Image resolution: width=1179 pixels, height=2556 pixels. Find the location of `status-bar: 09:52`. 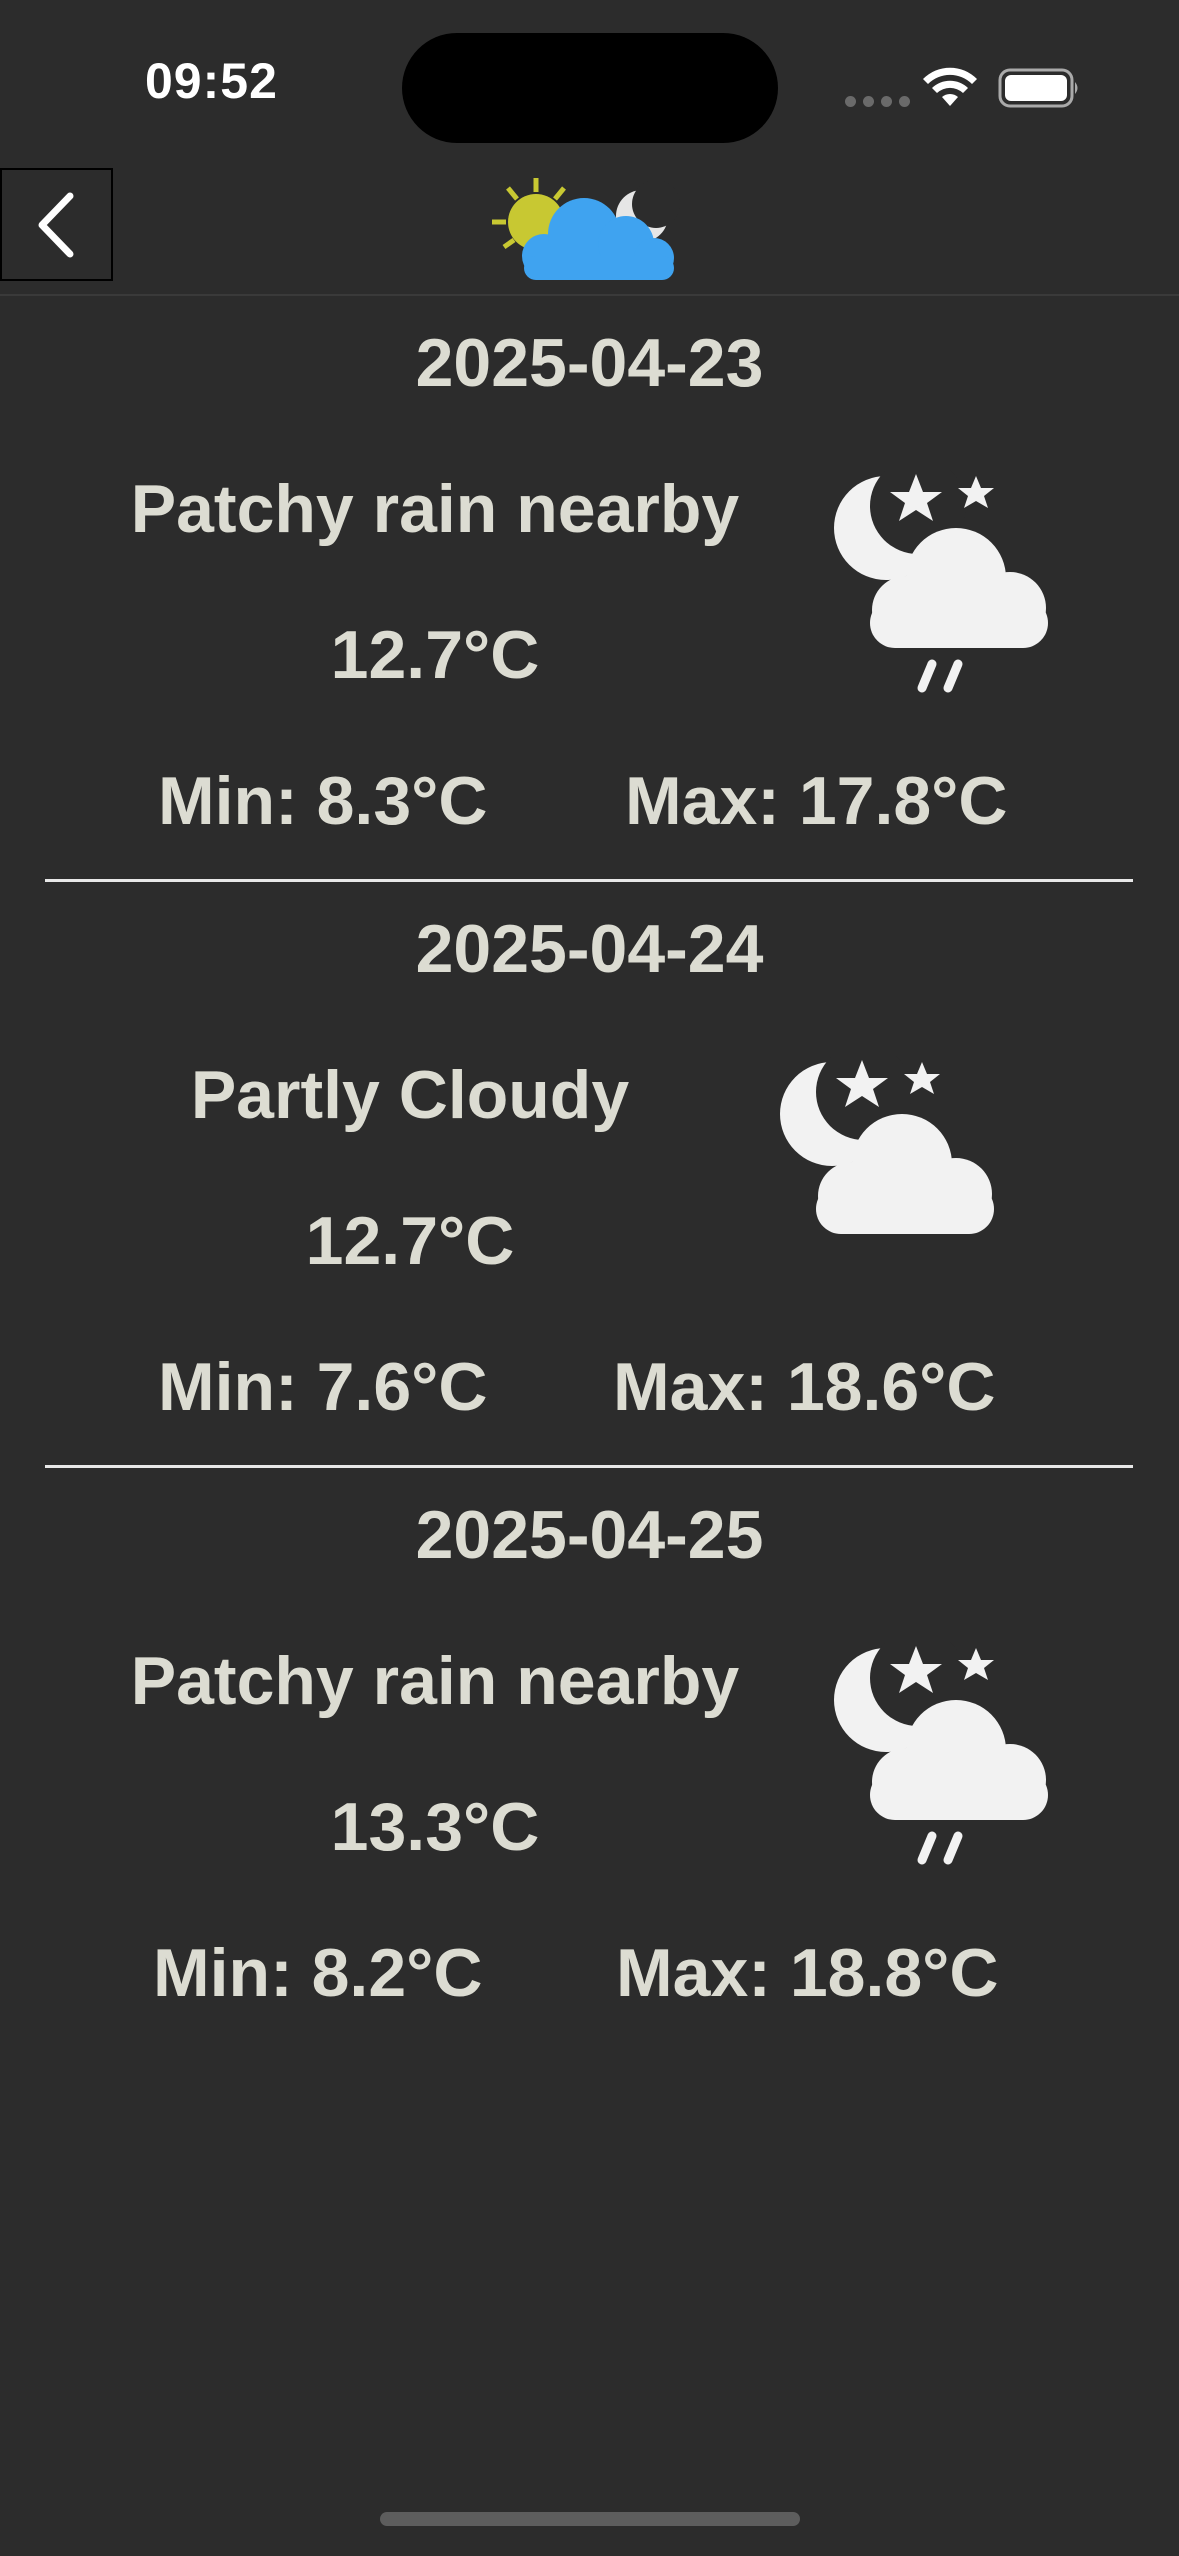

status-bar: 09:52 is located at coordinates (589, 80).